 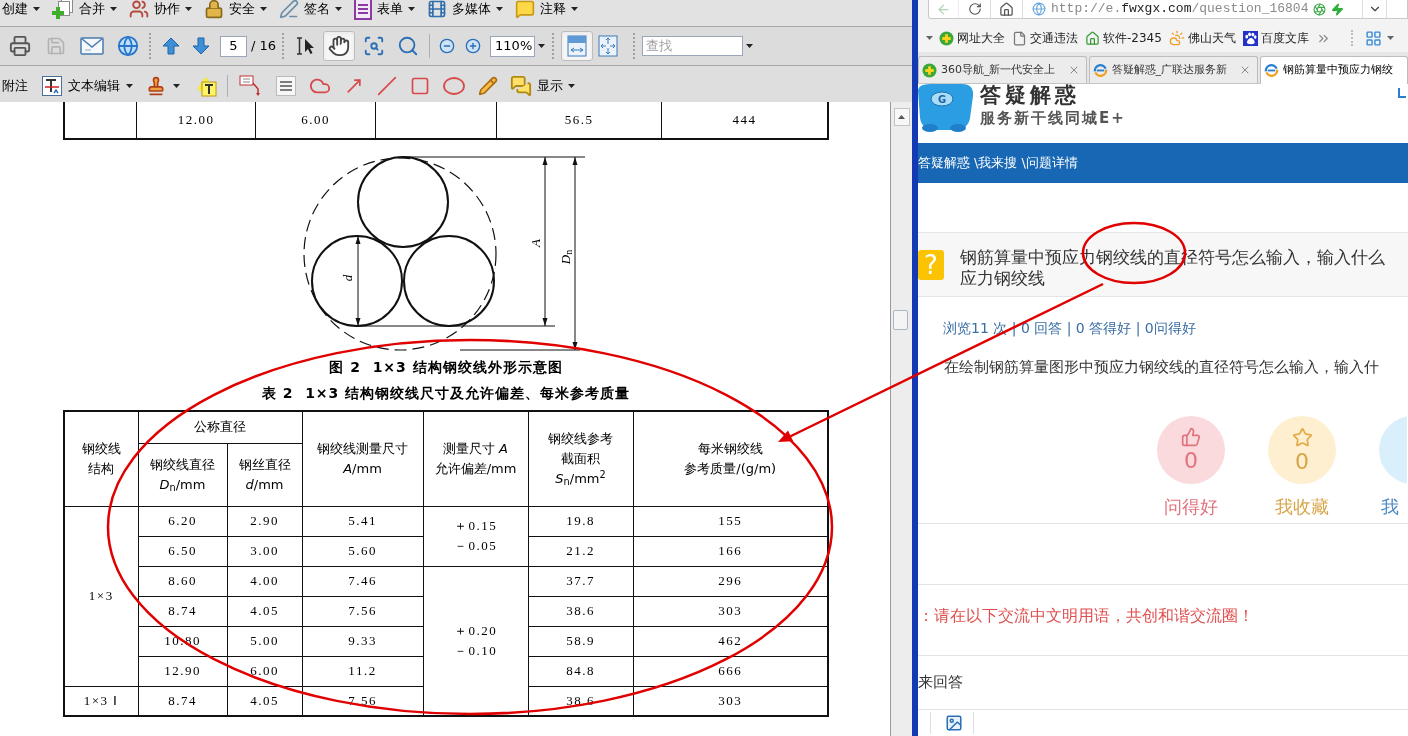 I want to click on menu-button: 表单, so click(x=384, y=10).